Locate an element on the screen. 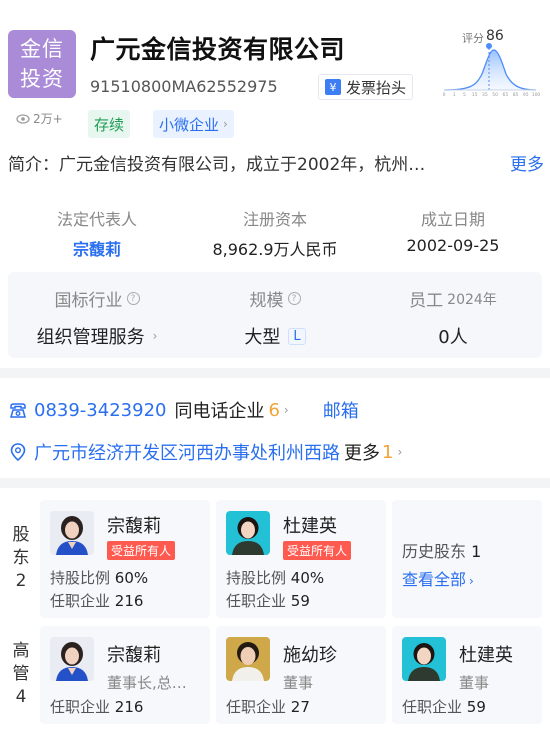 This screenshot has height=746, width=550. company-logo: 金信 投资 is located at coordinates (42, 64).